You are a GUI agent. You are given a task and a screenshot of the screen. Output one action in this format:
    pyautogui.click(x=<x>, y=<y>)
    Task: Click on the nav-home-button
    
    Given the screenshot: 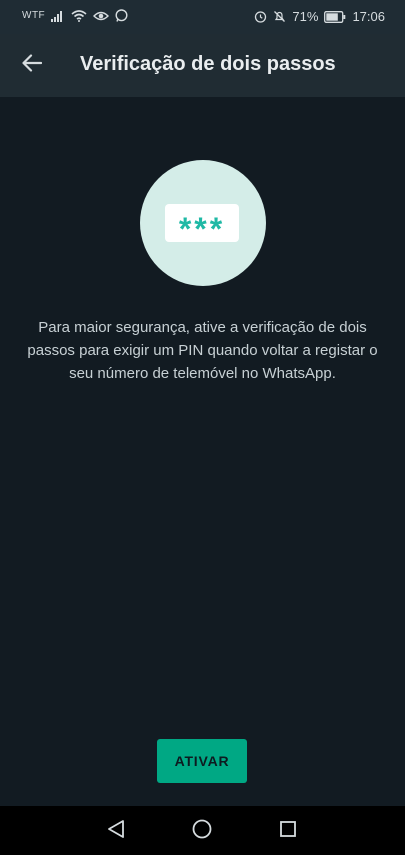 What is the action you would take?
    pyautogui.click(x=202, y=831)
    